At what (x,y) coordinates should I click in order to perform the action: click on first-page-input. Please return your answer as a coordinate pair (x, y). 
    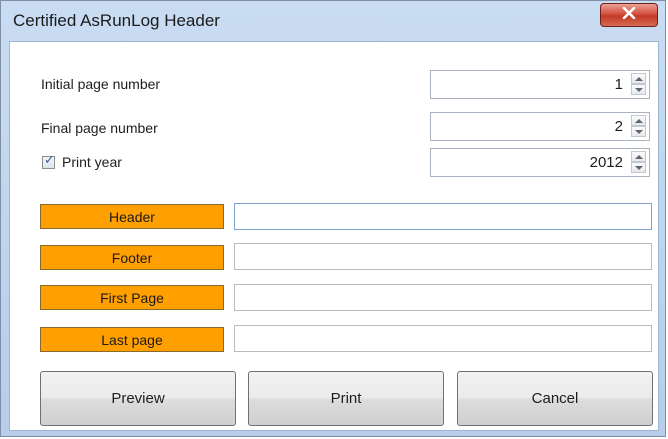
    Looking at the image, I should click on (443, 297).